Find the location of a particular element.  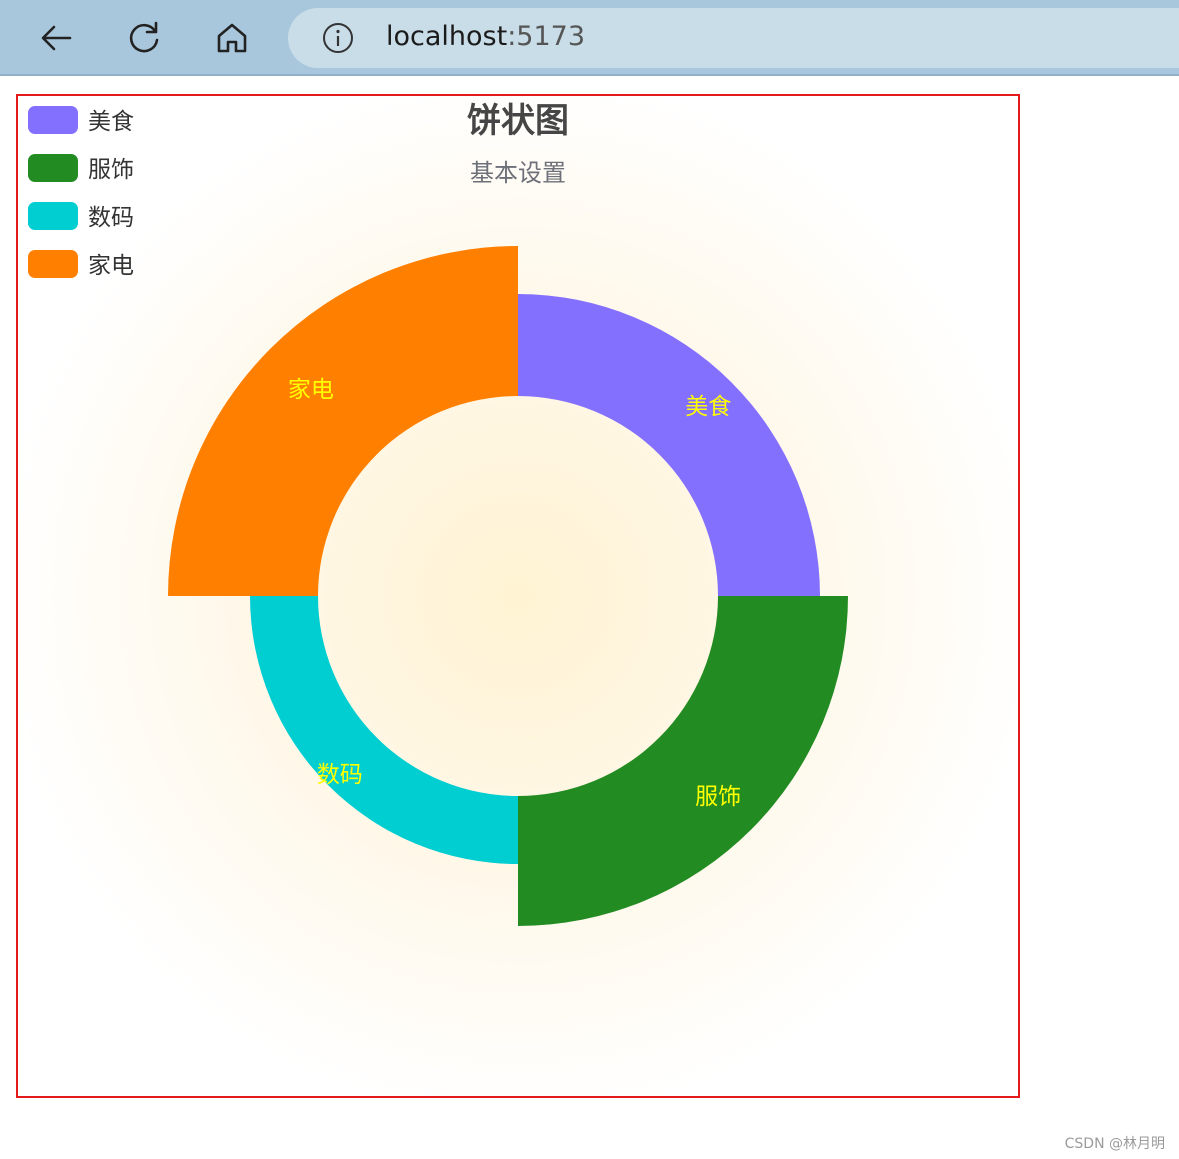

browser-toolbar: localhost:5173 is located at coordinates (589, 38).